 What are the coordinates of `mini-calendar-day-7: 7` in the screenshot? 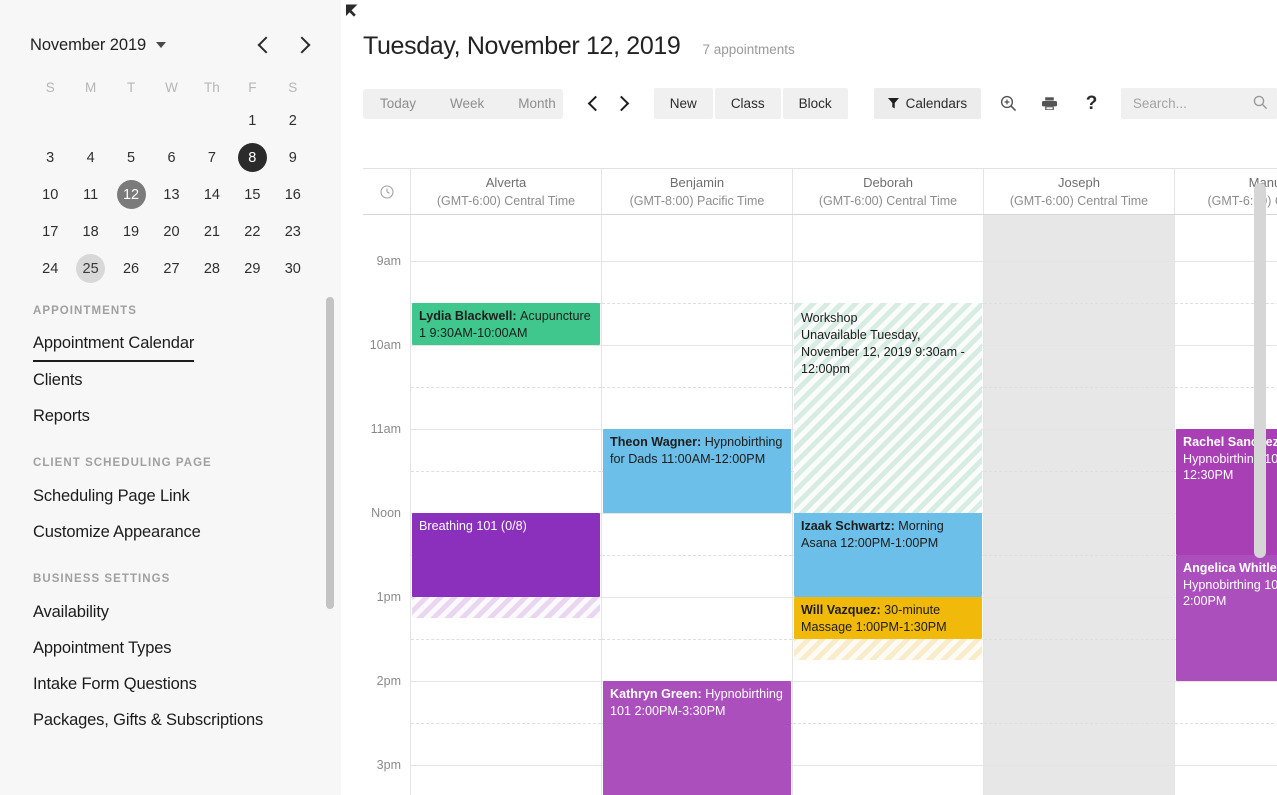 It's located at (211, 157).